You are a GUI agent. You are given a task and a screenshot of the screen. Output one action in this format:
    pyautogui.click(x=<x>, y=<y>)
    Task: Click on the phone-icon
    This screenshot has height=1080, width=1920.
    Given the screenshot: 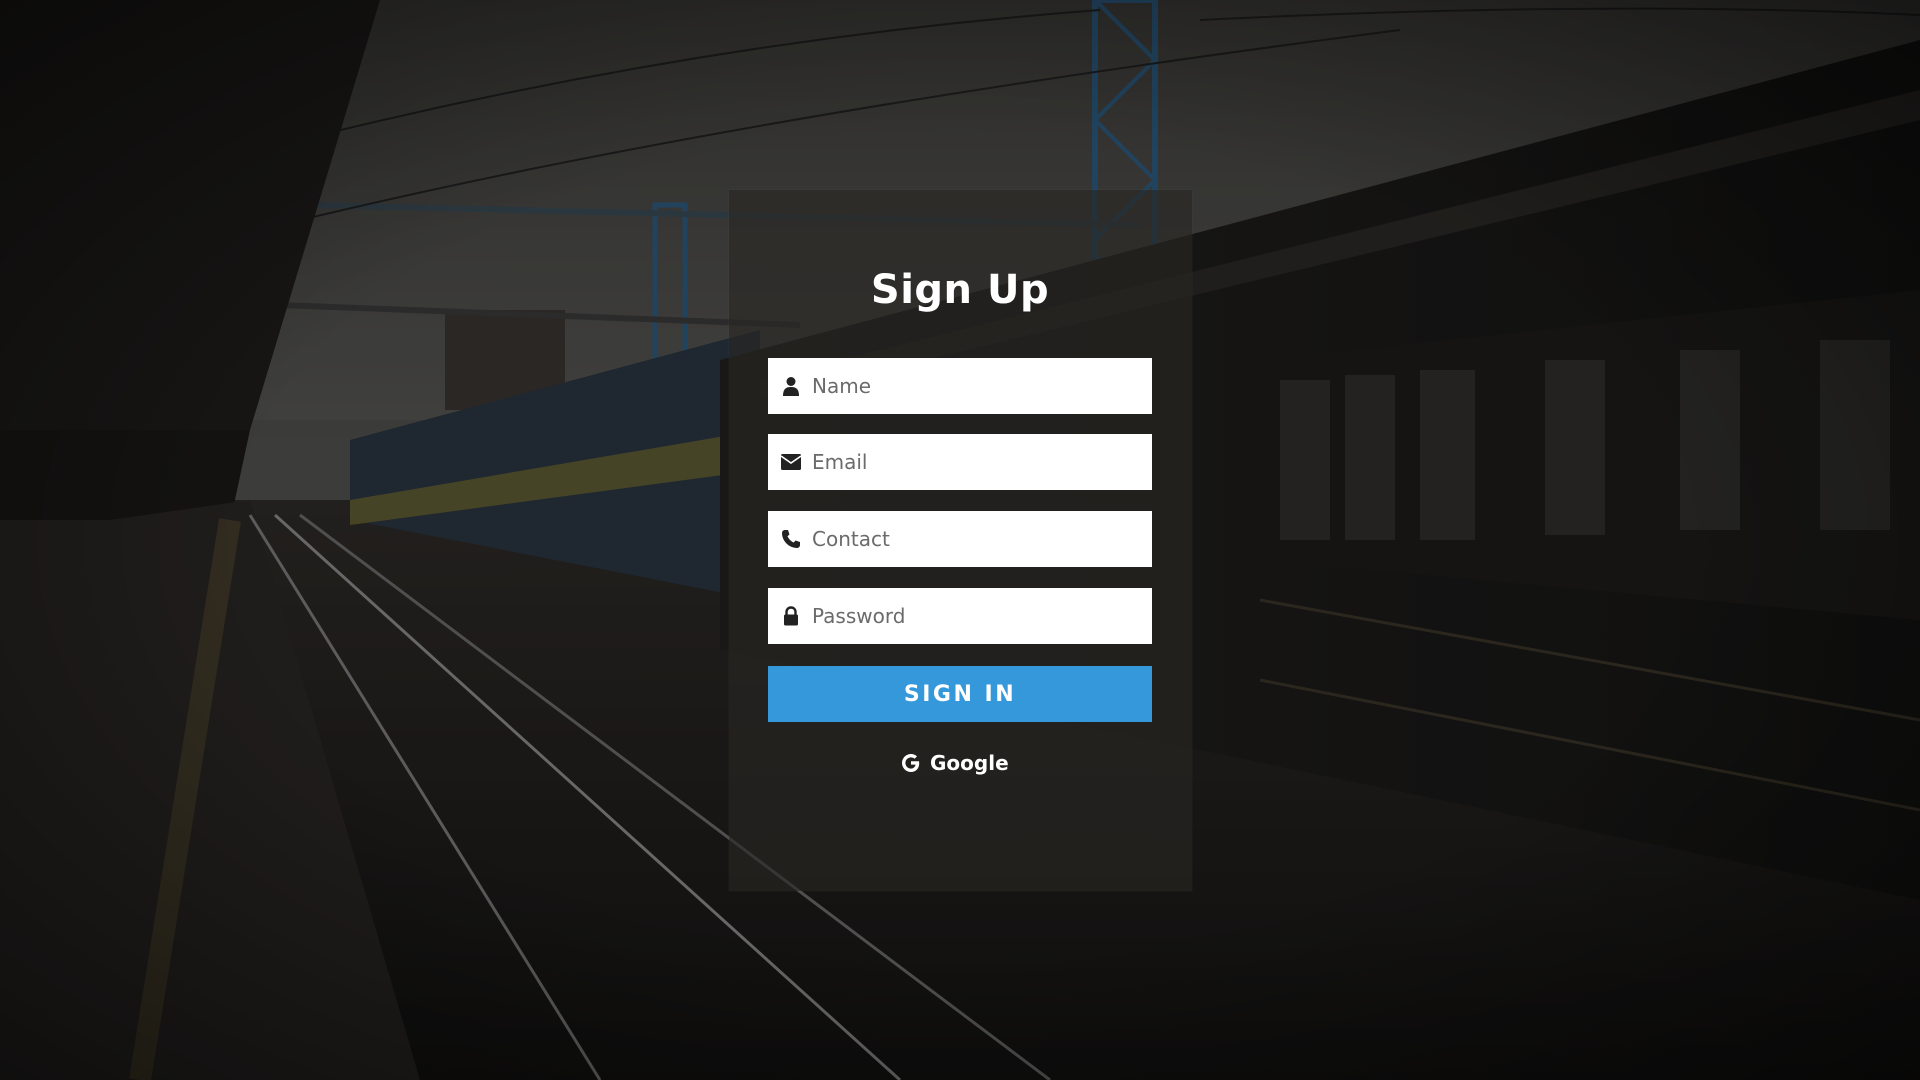 What is the action you would take?
    pyautogui.click(x=791, y=539)
    